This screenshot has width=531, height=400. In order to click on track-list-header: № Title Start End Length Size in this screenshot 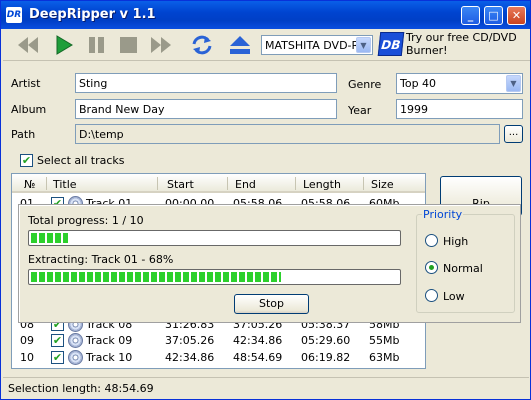, I will do `click(218, 183)`.